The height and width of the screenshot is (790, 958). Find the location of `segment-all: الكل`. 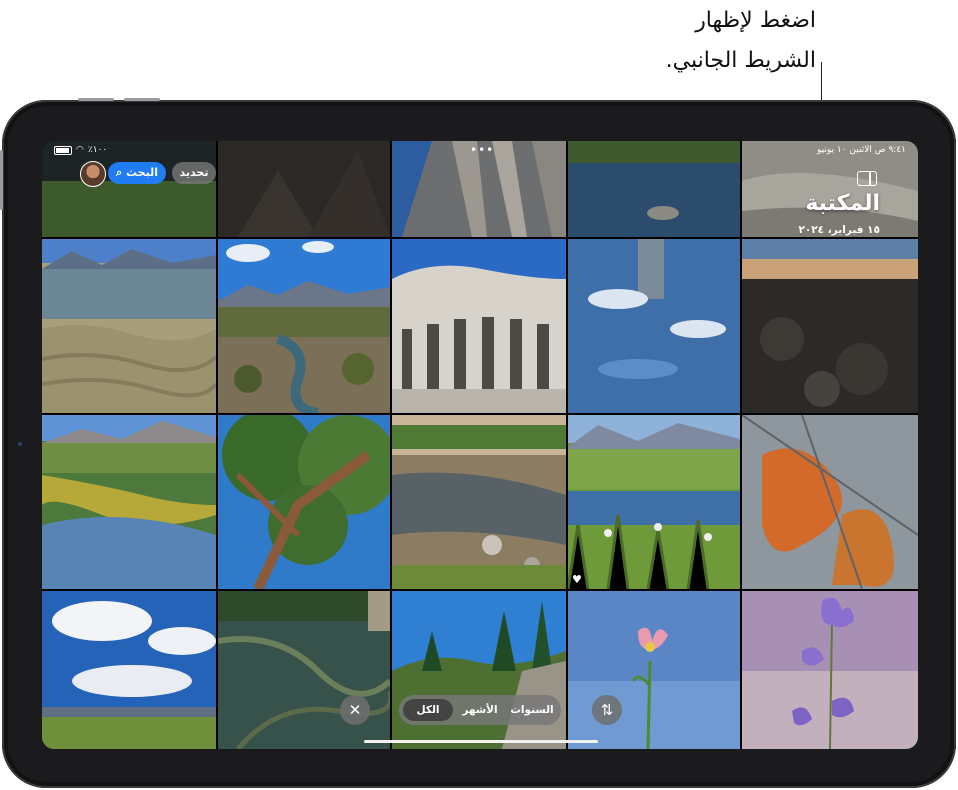

segment-all: الكل is located at coordinates (428, 710).